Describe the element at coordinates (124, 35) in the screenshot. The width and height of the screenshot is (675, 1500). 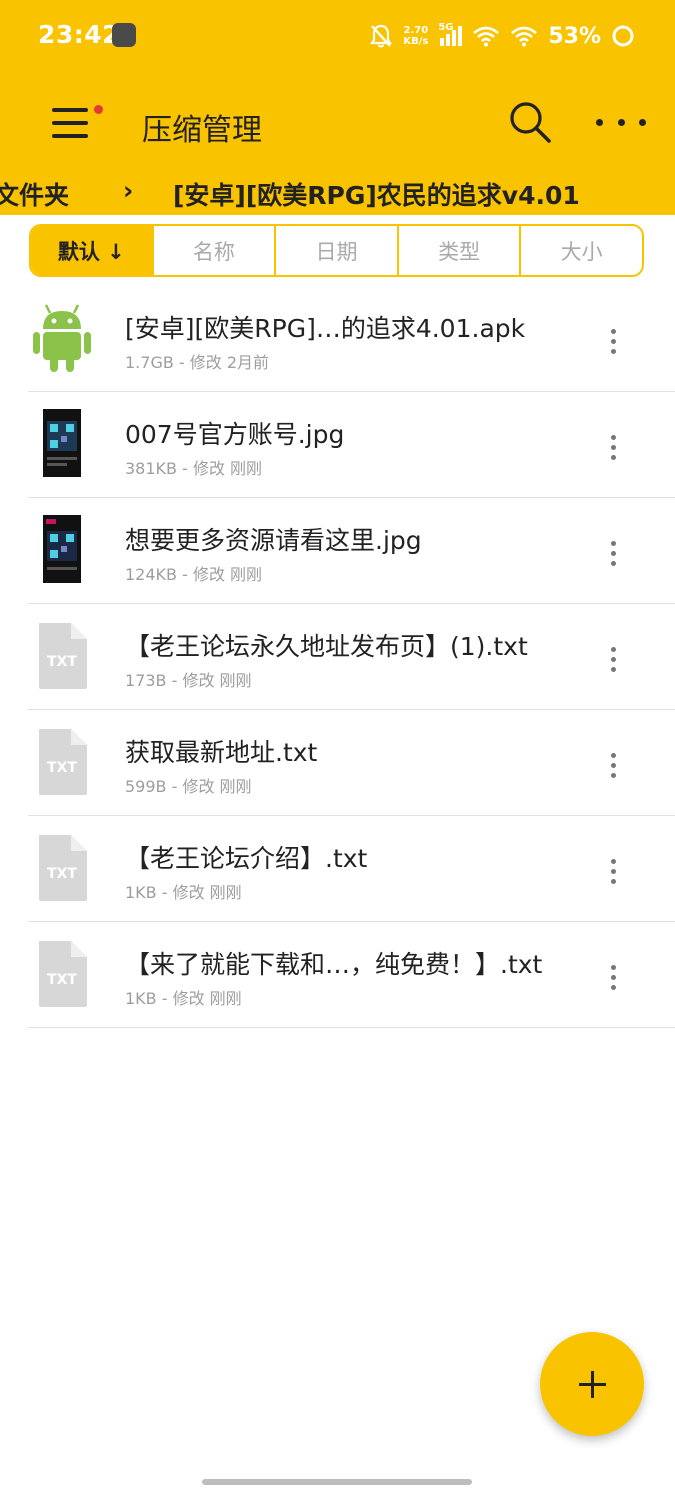
I see `avatar-icon` at that location.